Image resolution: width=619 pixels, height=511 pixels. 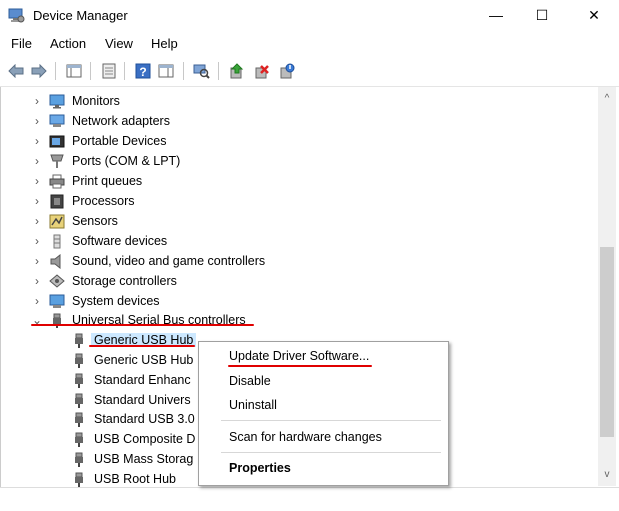 What do you see at coordinates (300, 161) in the screenshot?
I see `tree-item-ports: › Ports (COM & LPT)` at bounding box center [300, 161].